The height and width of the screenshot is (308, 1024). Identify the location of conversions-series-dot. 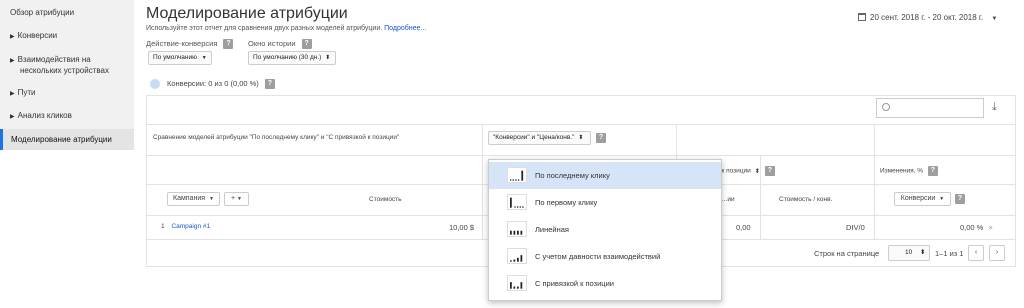
(155, 84).